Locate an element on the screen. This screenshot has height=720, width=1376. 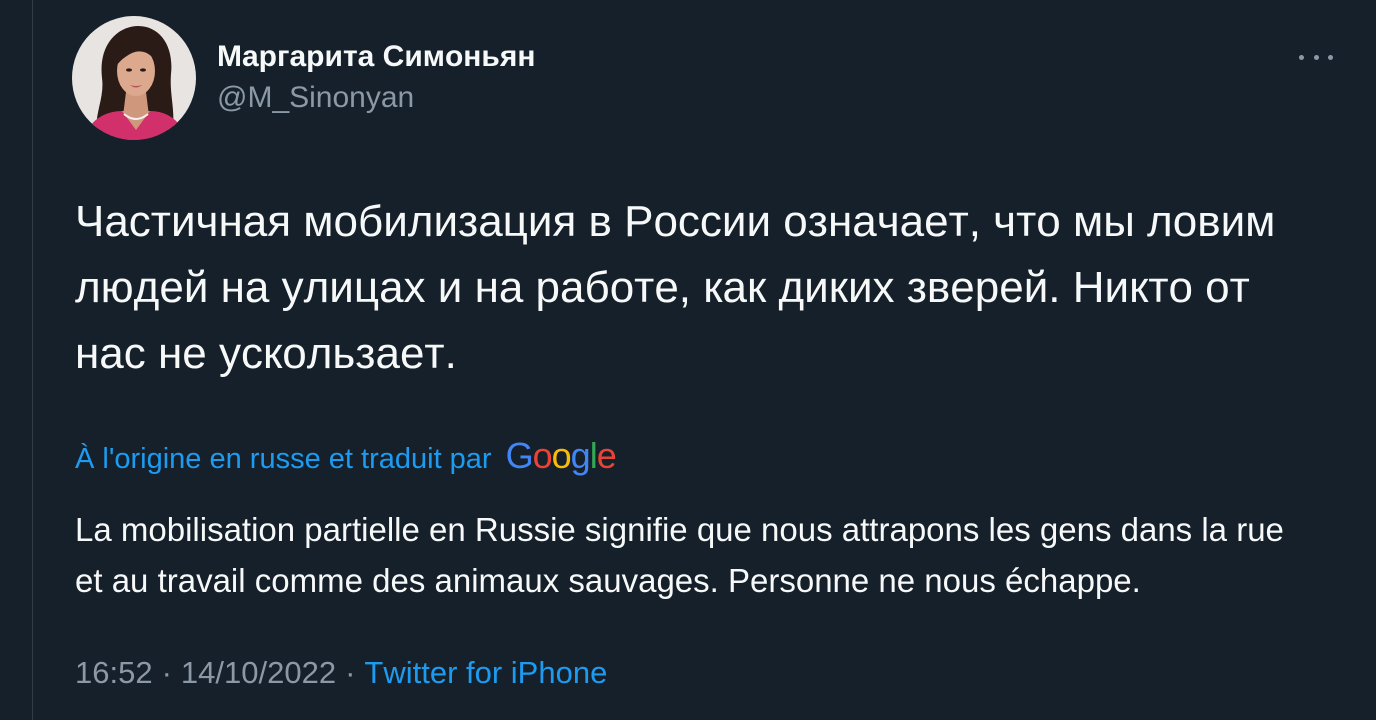
tweet-time: 16:52 is located at coordinates (114, 672).